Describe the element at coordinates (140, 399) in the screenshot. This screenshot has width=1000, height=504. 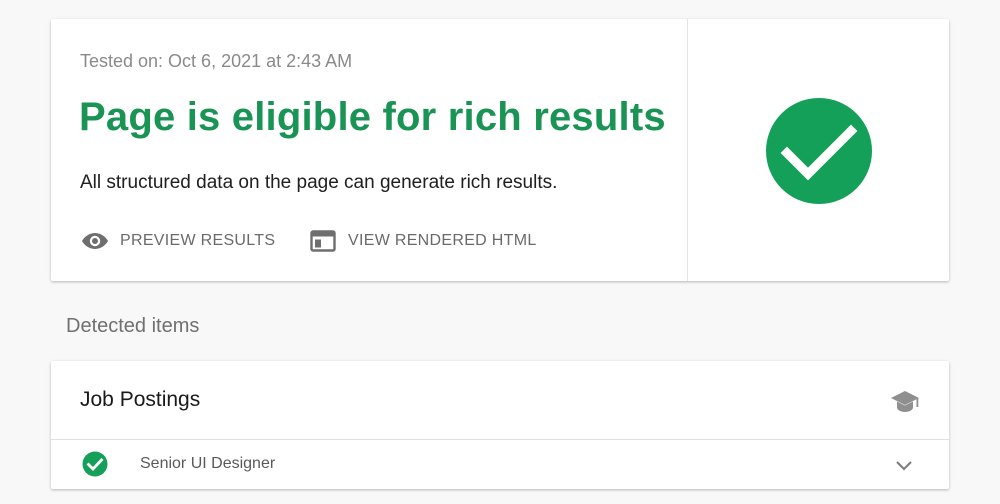
I see `item-group-title: Job Postings` at that location.